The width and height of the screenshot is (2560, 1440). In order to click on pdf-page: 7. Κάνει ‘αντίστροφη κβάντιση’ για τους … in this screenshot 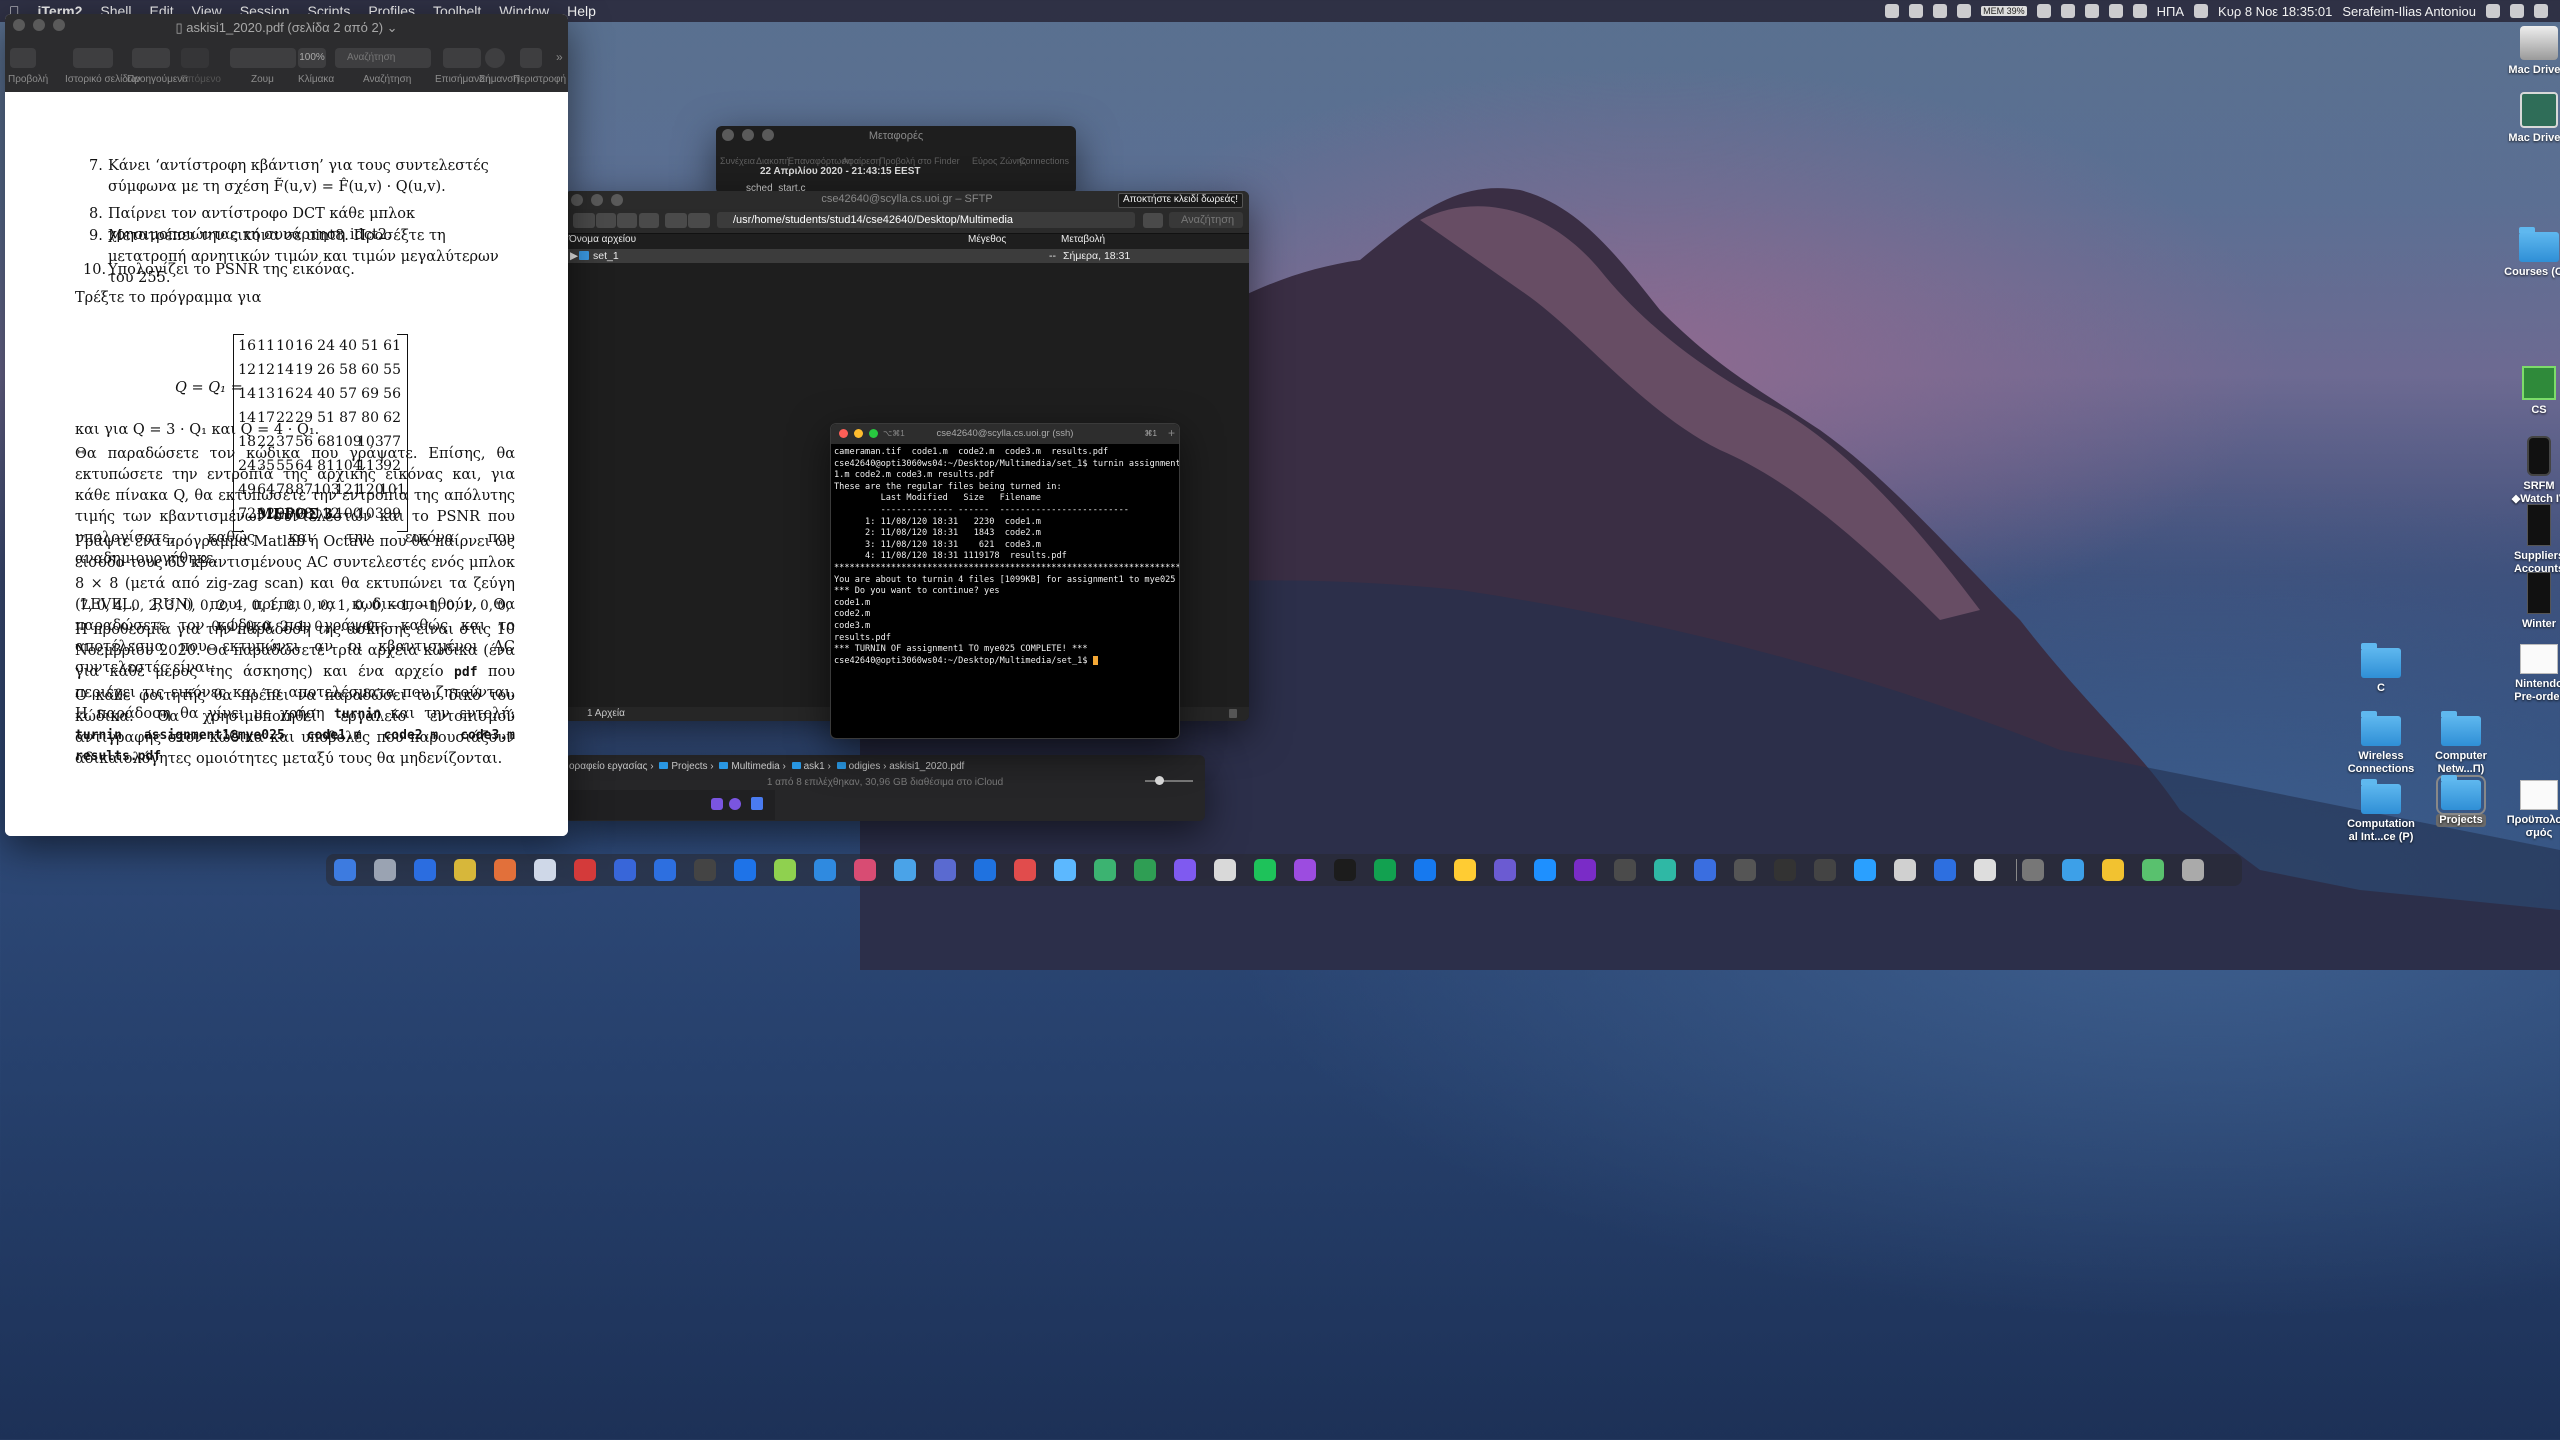, I will do `click(286, 464)`.